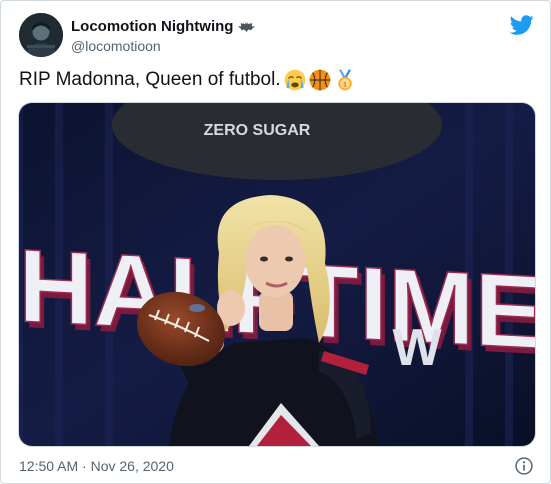  I want to click on author-handle: @locomotioon, so click(116, 46).